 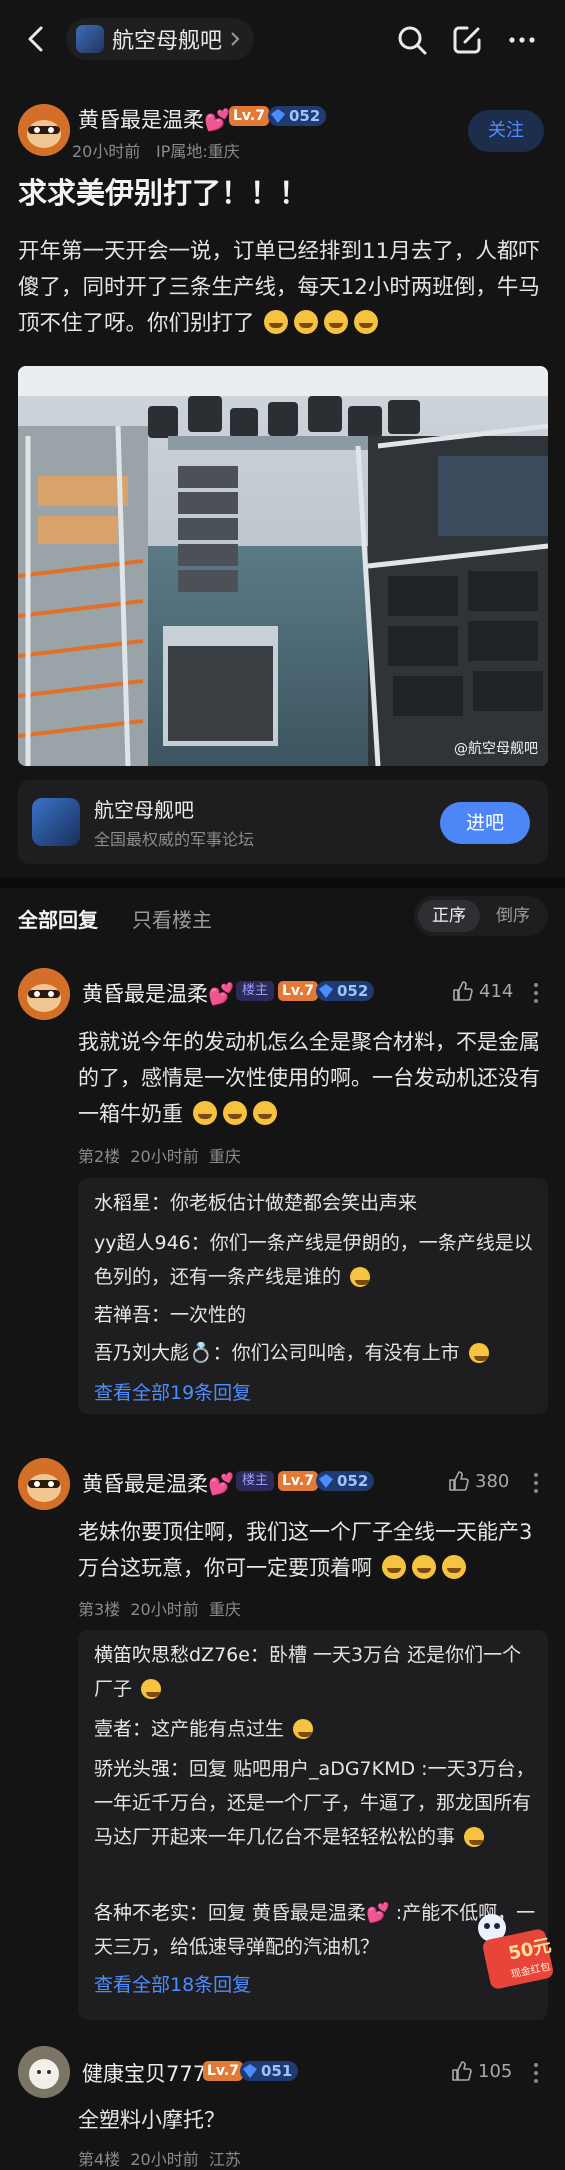 I want to click on comment-meta: 第4楼 20小时前 江苏, so click(x=159, y=2159).